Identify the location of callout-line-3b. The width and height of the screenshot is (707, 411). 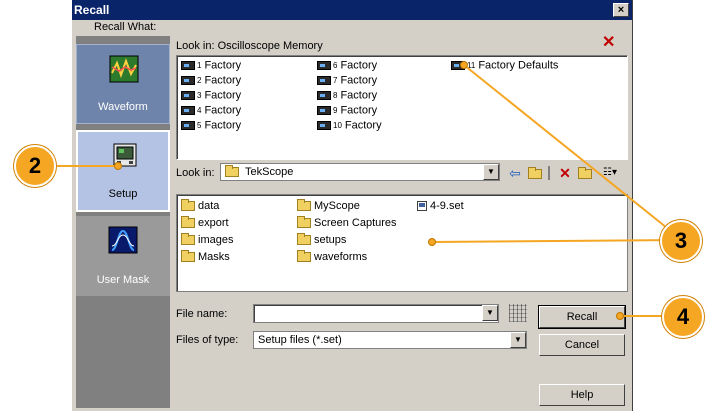
(557, 241).